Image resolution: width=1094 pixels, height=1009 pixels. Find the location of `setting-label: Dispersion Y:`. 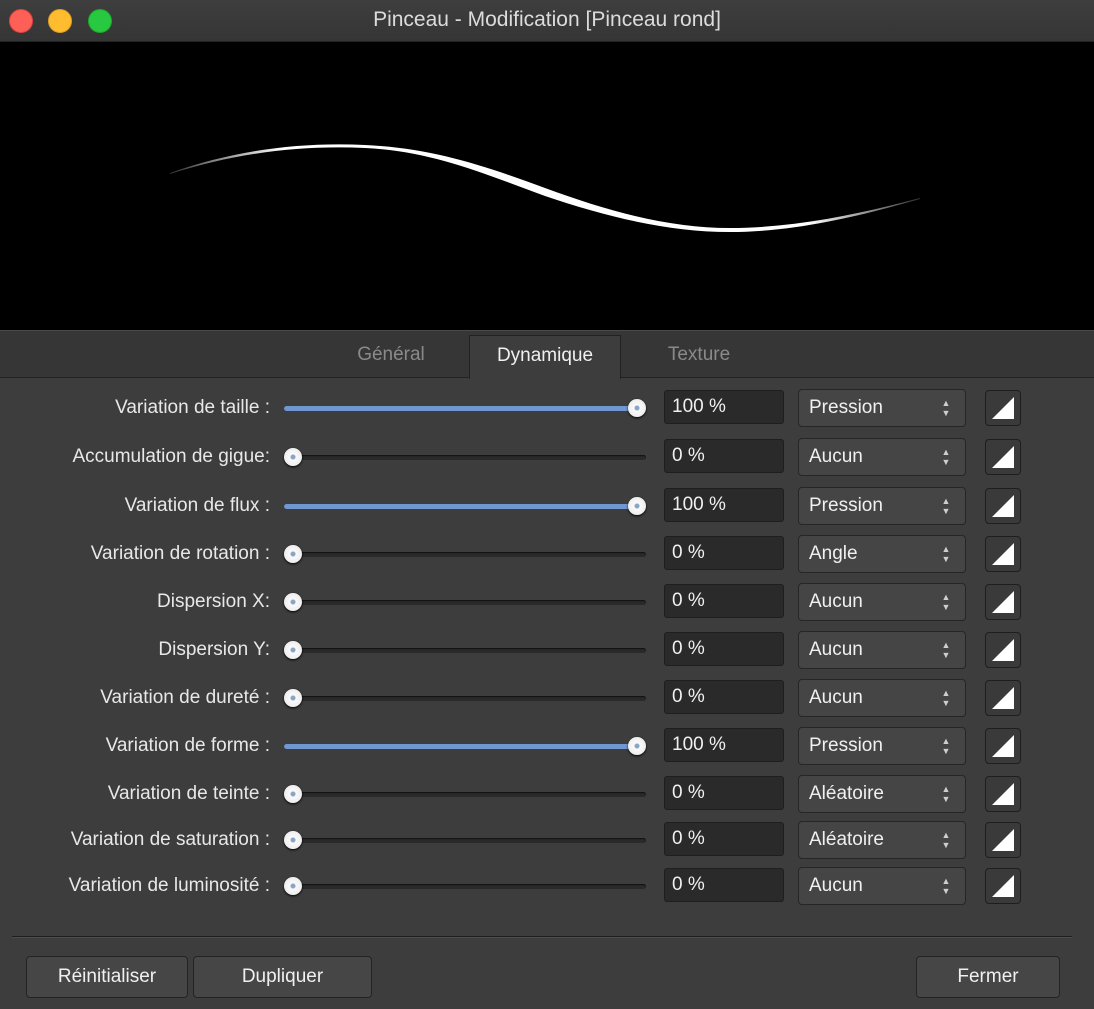

setting-label: Dispersion Y: is located at coordinates (214, 649).